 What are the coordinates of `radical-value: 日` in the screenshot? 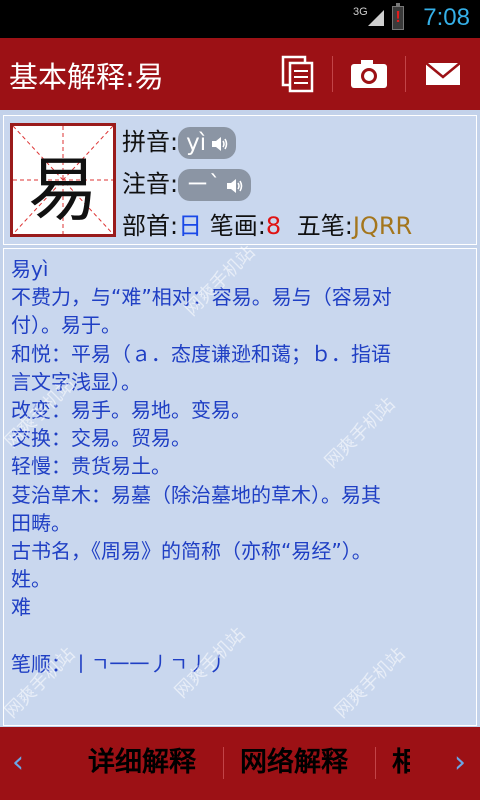 It's located at (190, 226).